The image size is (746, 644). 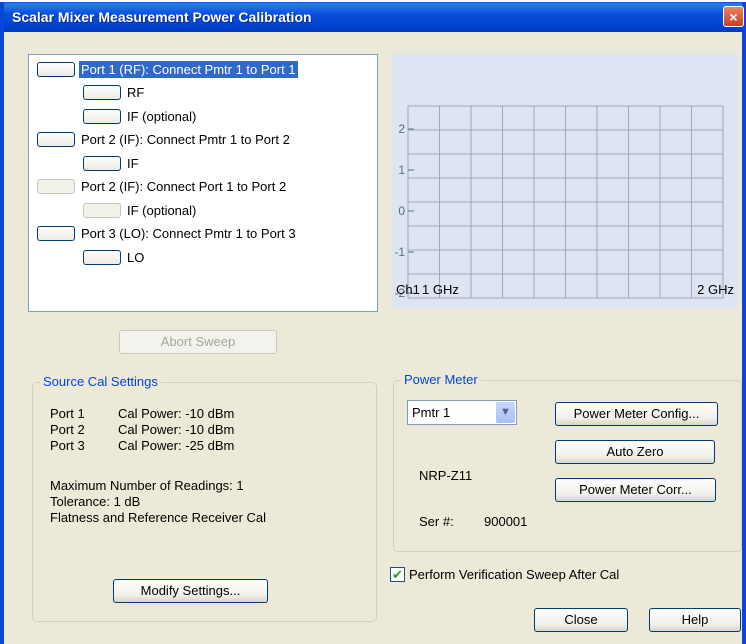 What do you see at coordinates (95, 501) in the screenshot?
I see `tolerance-text: Tolerance: 1 dB` at bounding box center [95, 501].